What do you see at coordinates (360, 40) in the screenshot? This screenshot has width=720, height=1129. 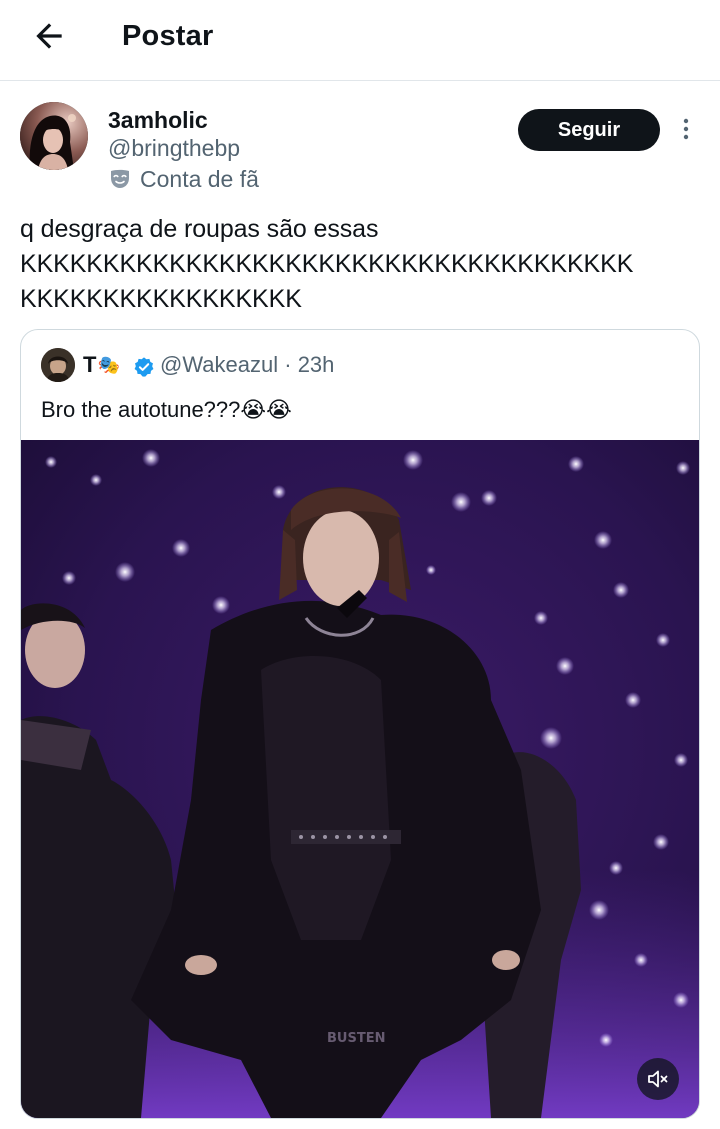 I see `top-bar: Postar` at bounding box center [360, 40].